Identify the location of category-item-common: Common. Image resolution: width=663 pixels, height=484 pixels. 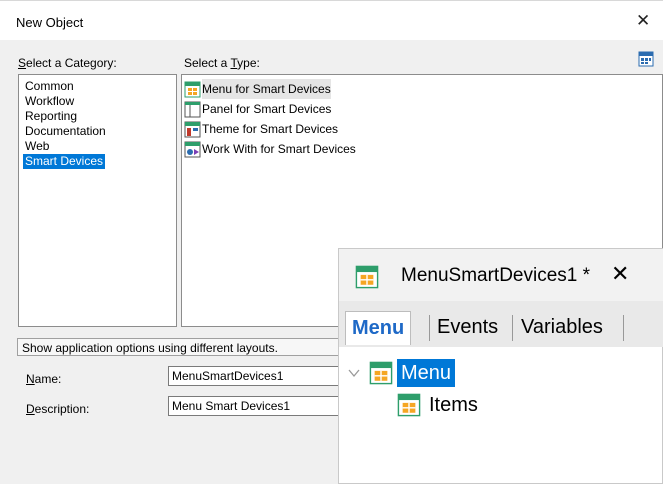
(99, 86).